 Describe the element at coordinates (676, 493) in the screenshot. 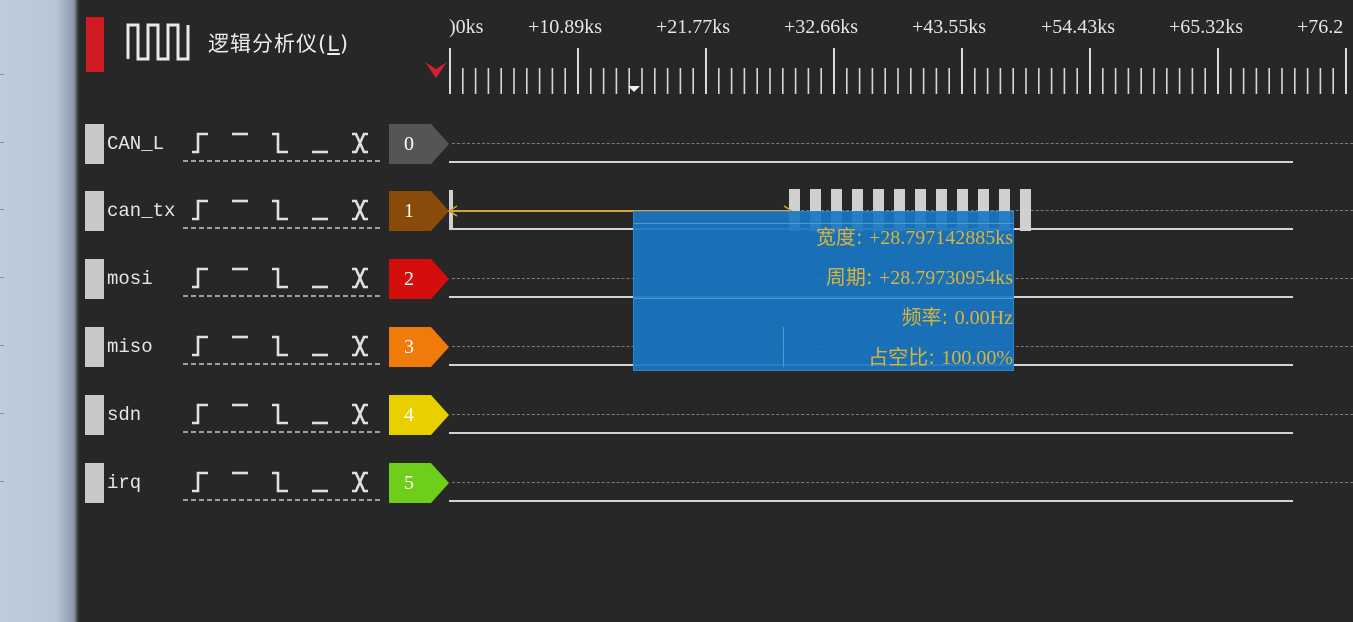

I see `channel-row: irq 5` at that location.